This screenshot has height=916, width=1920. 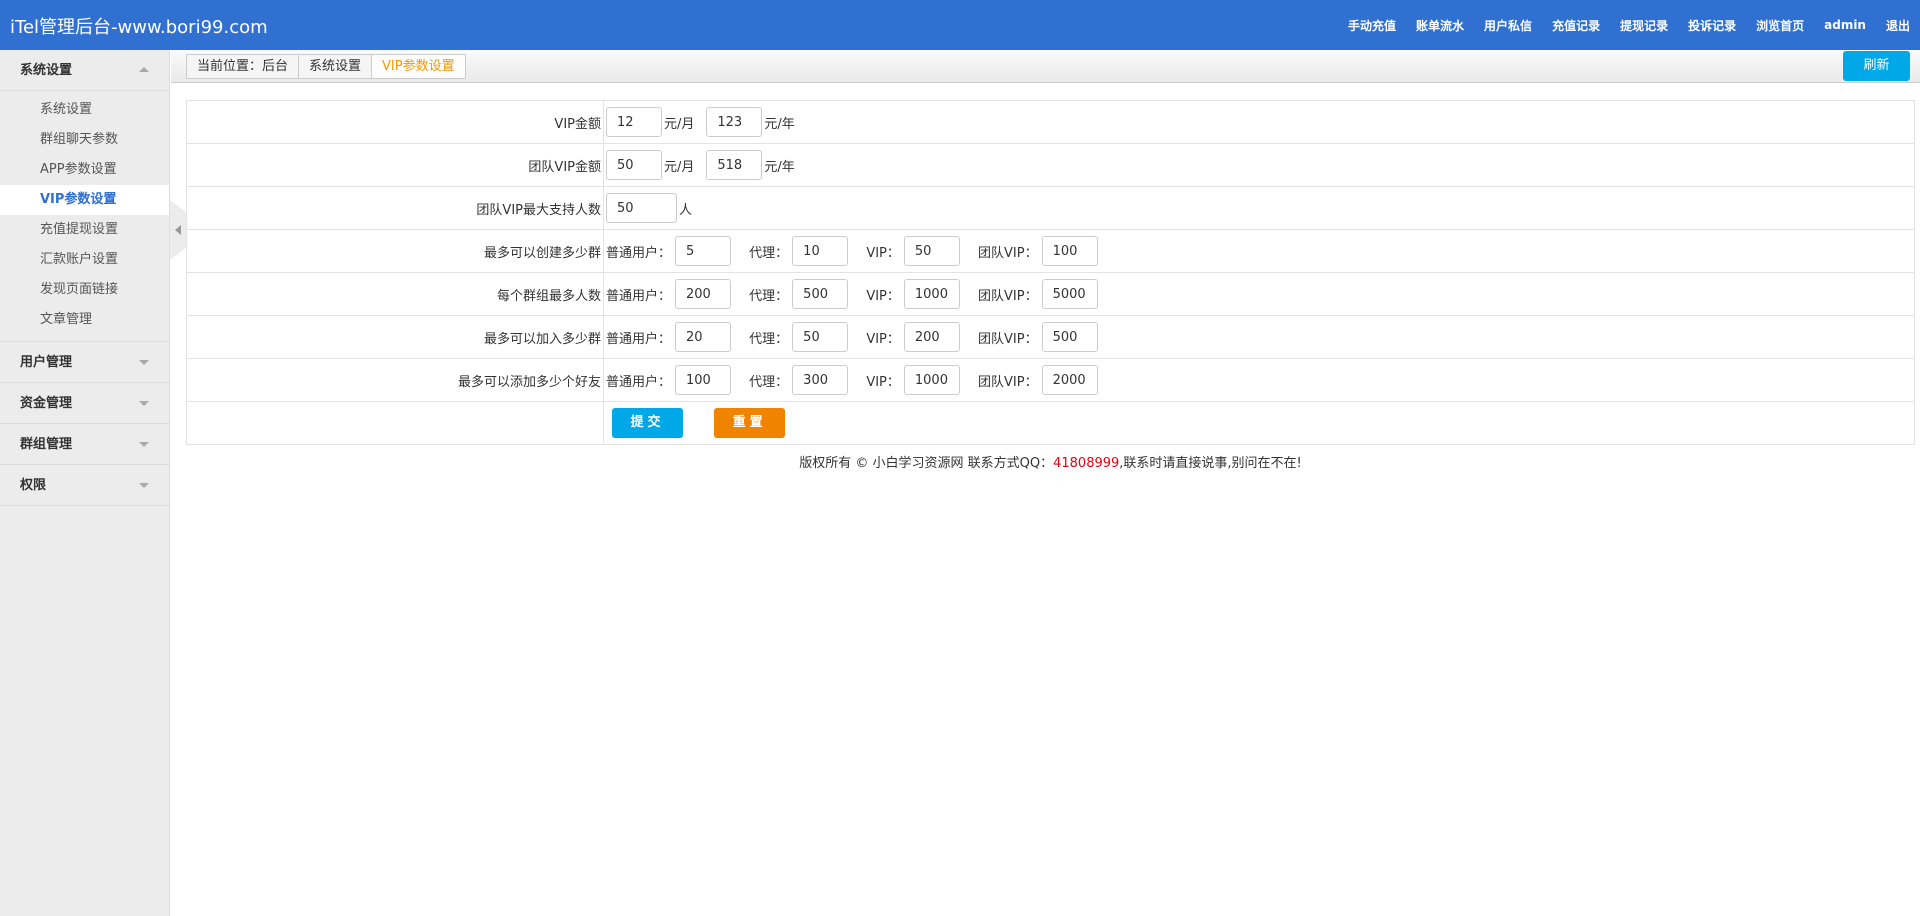 What do you see at coordinates (931, 251) in the screenshot?
I see `create-groups-vip-input` at bounding box center [931, 251].